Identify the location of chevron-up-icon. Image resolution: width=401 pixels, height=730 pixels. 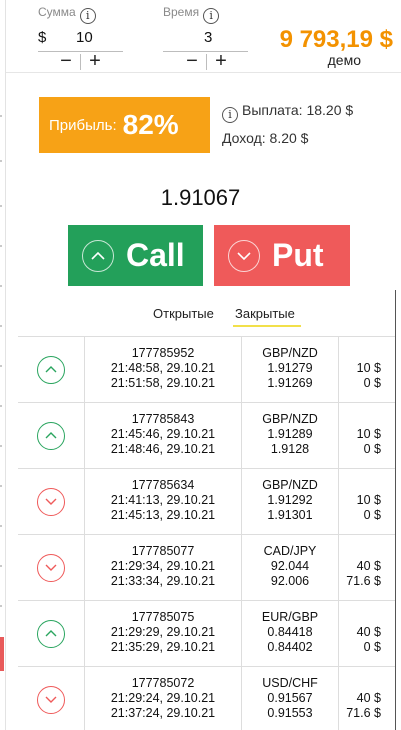
(98, 255).